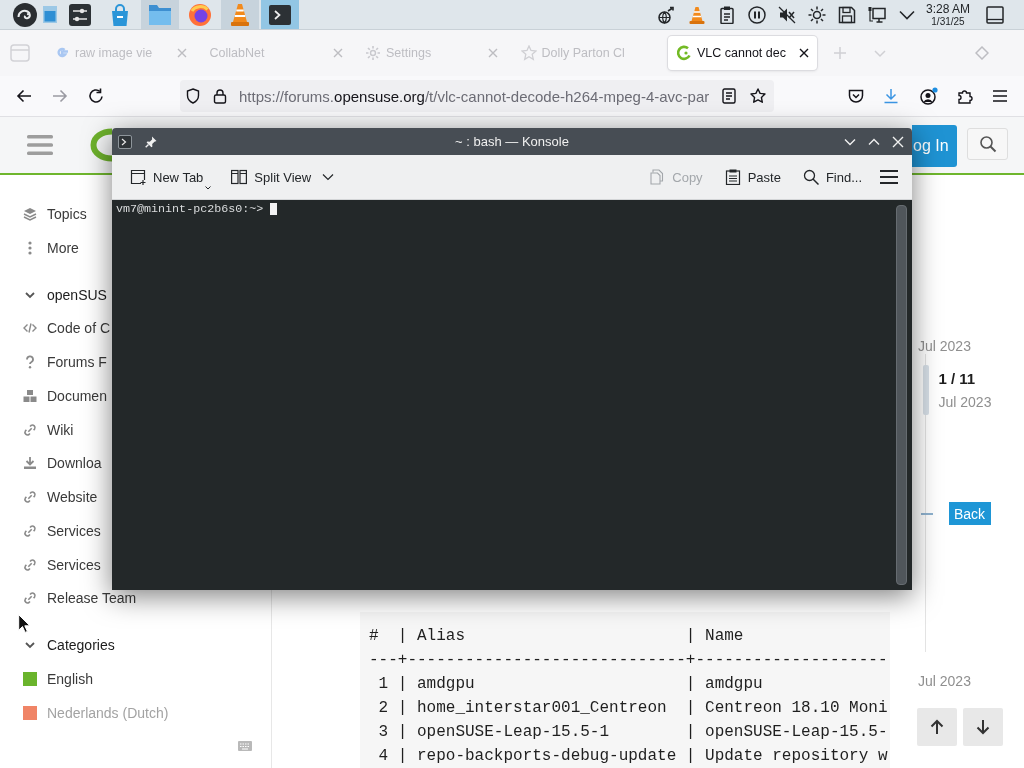 This screenshot has height=768, width=1024. What do you see at coordinates (24, 96) in the screenshot?
I see `back-arrow-icon` at bounding box center [24, 96].